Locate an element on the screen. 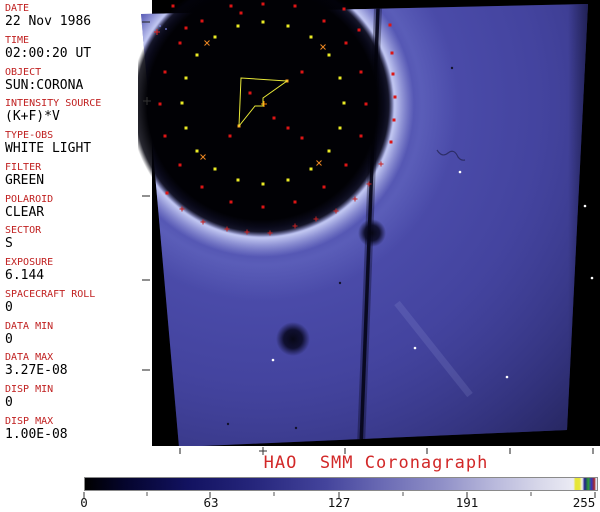 This screenshot has width=600, height=512. field-data-min-value: 0 is located at coordinates (9, 339).